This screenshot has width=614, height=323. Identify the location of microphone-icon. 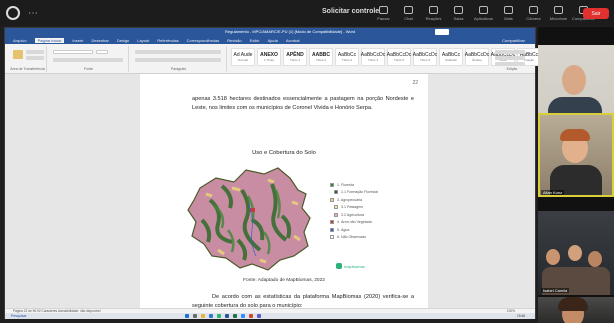
(558, 10).